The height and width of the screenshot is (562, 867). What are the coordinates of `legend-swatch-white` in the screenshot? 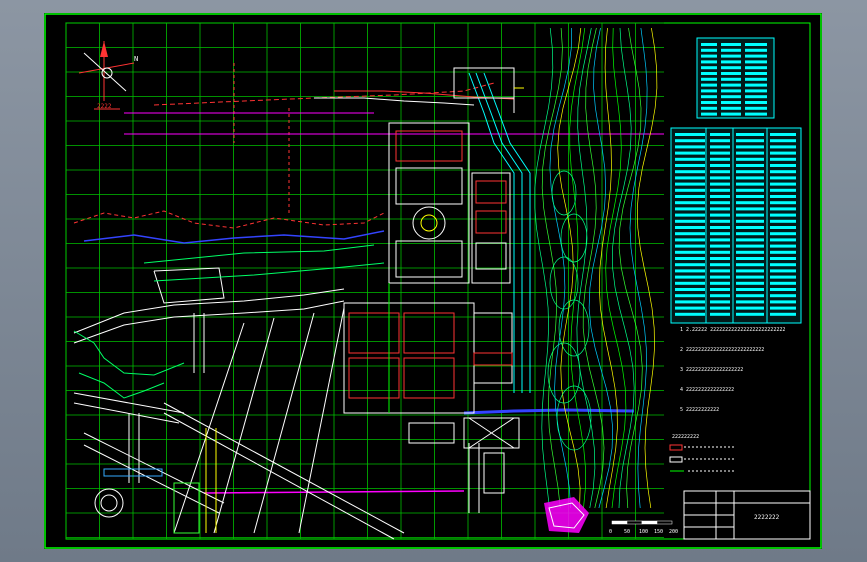 It's located at (676, 459).